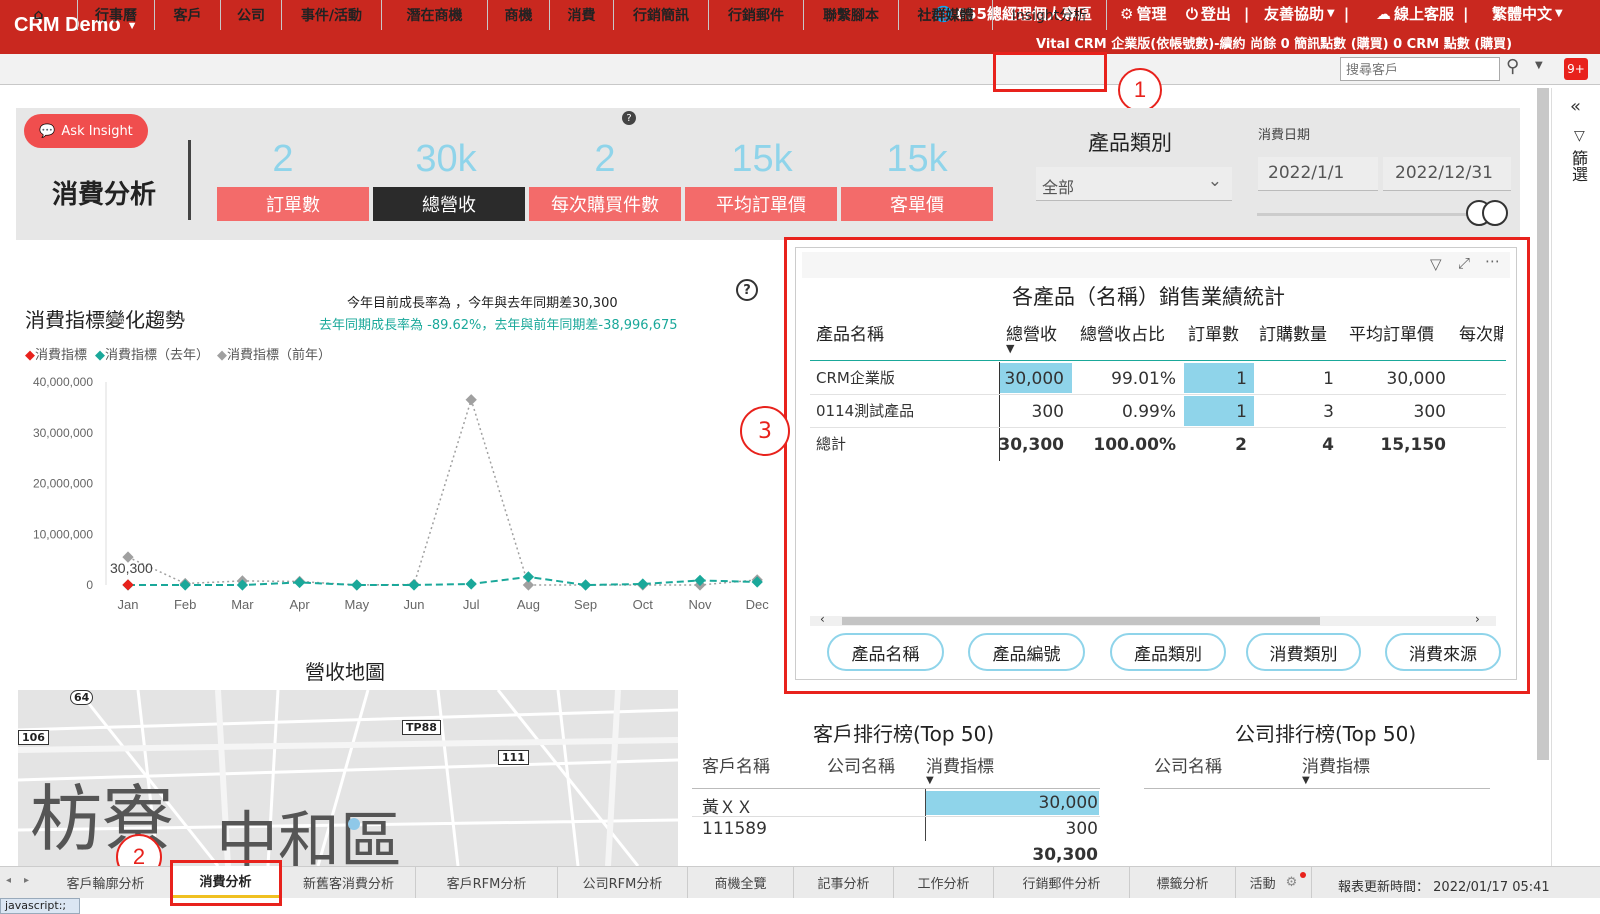 This screenshot has width=1600, height=914. What do you see at coordinates (944, 882) in the screenshot?
I see `tab-task-analysis: 工作分析` at bounding box center [944, 882].